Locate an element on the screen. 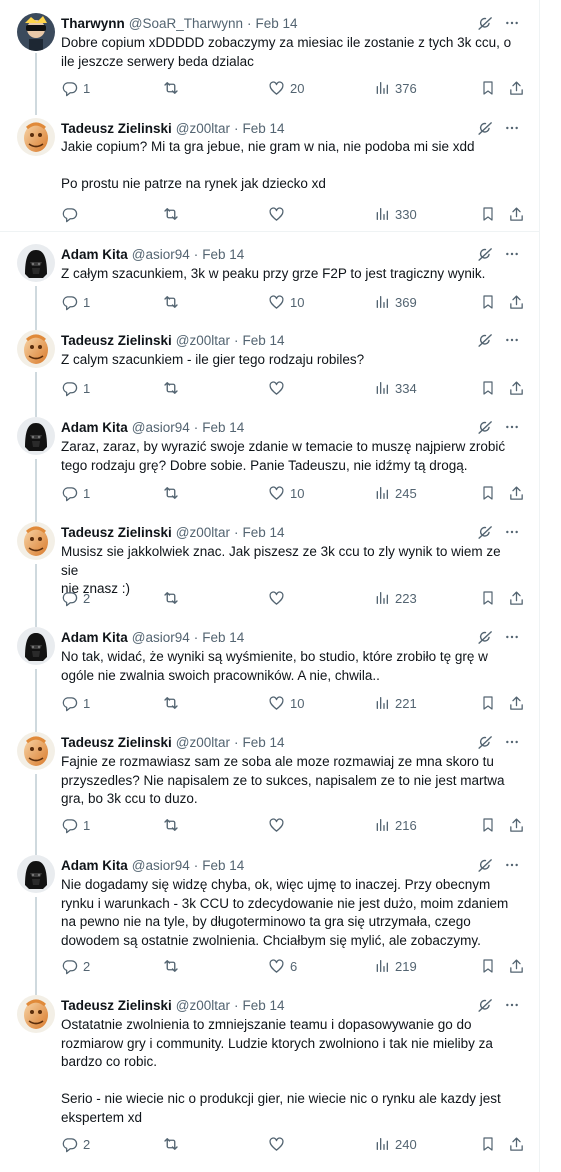  author-name: Tharwynn is located at coordinates (93, 23).